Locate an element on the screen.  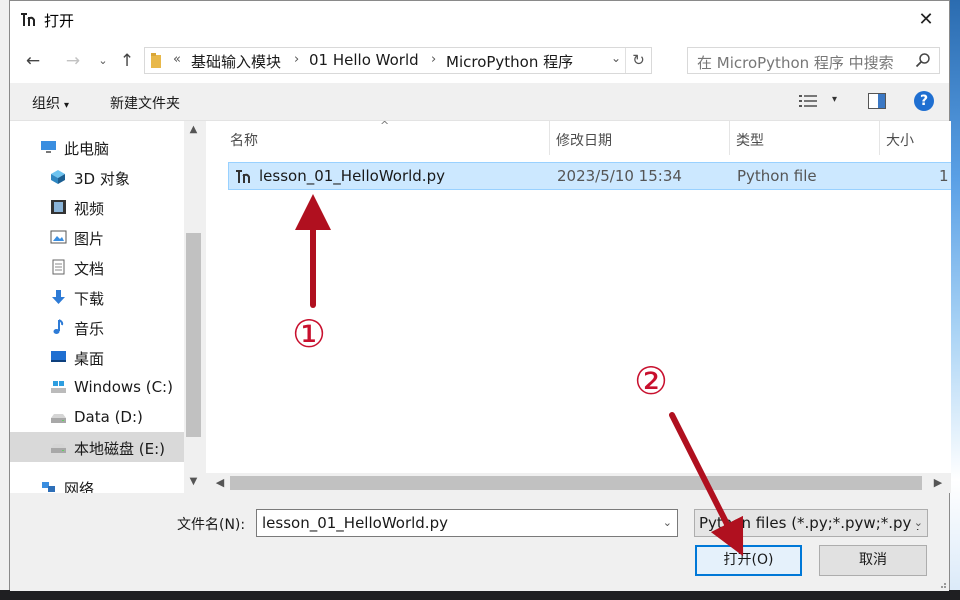
folder-icon is located at coordinates (156, 60).